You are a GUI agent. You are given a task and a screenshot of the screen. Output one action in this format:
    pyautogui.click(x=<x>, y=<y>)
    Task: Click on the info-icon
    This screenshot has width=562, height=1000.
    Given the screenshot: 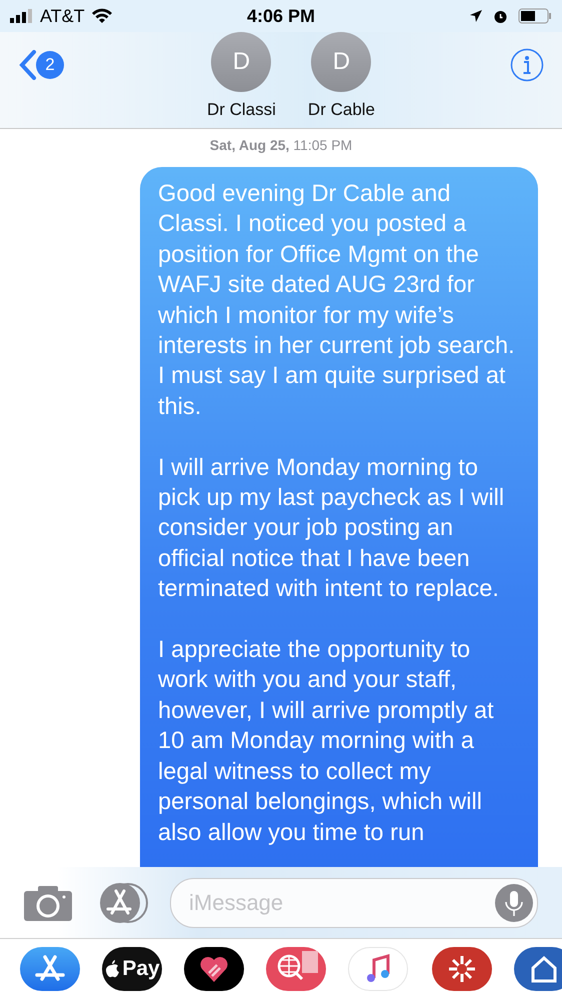 What is the action you would take?
    pyautogui.click(x=527, y=65)
    